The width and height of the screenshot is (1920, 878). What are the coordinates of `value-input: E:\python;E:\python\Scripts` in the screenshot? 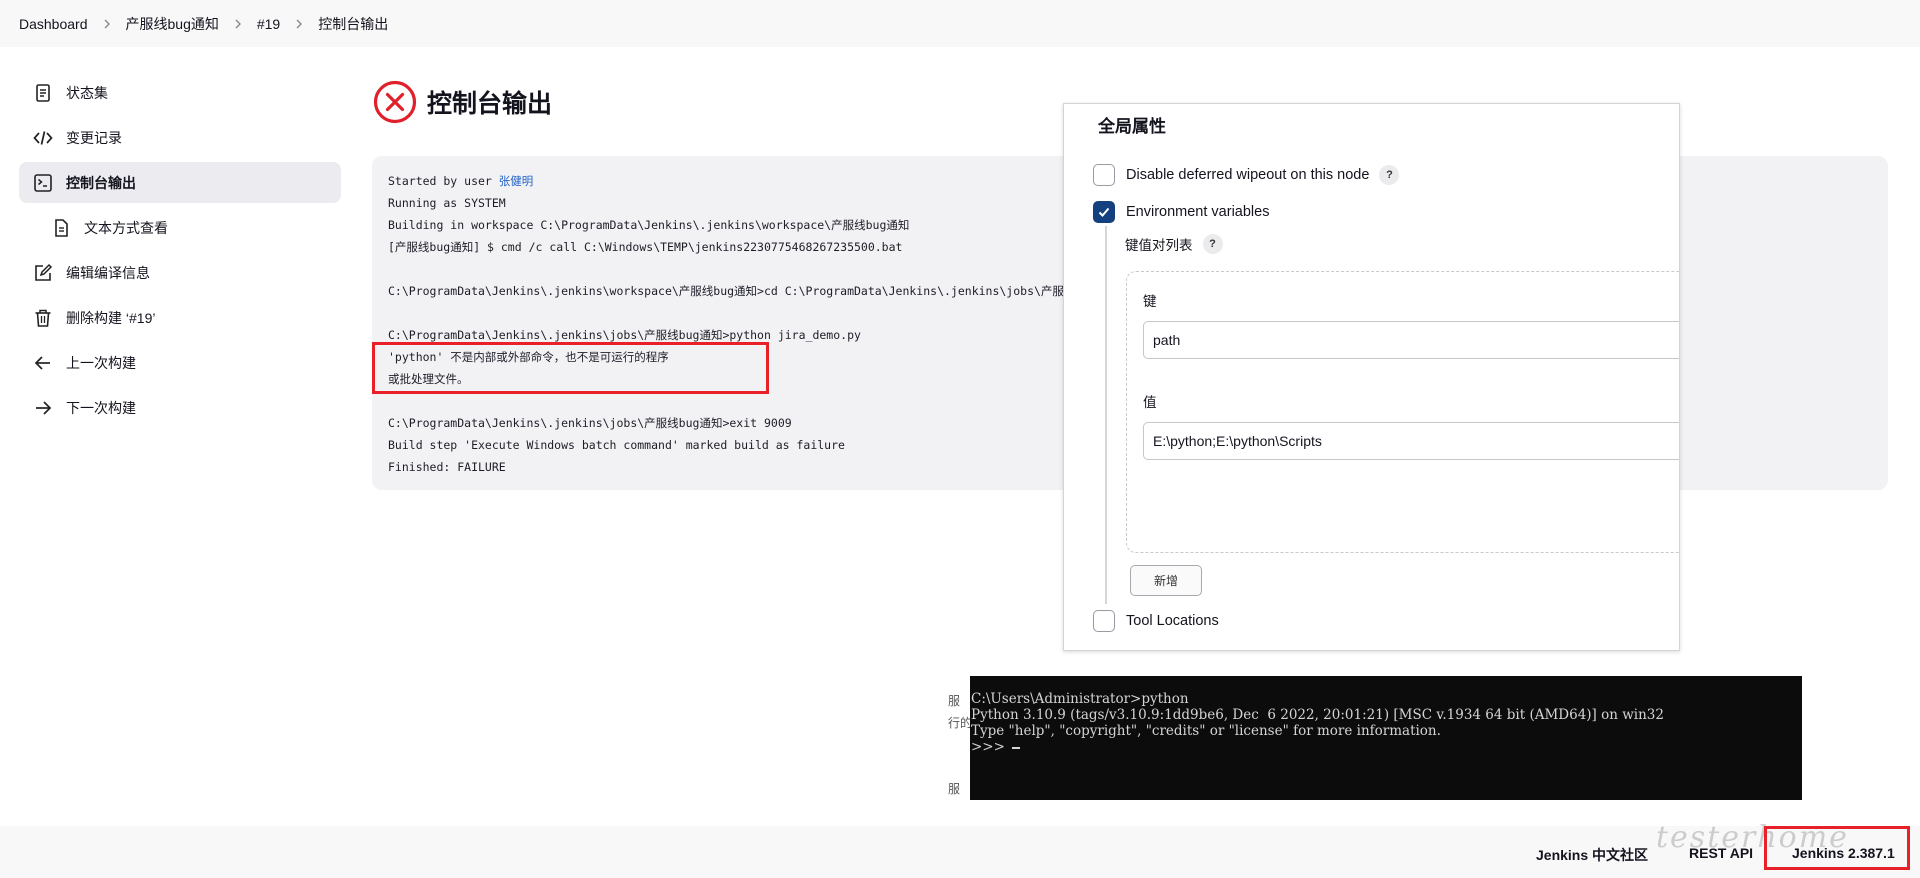 It's located at (1411, 441).